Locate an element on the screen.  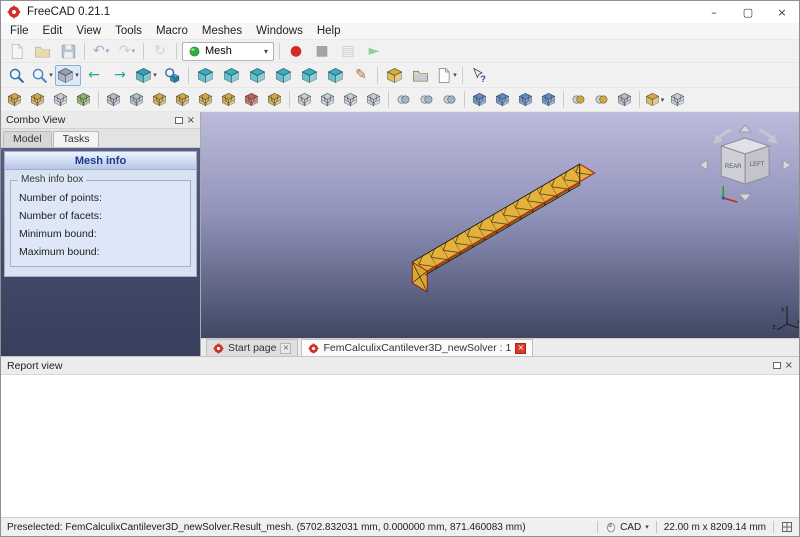
open-document-button is located at coordinates (42, 51).